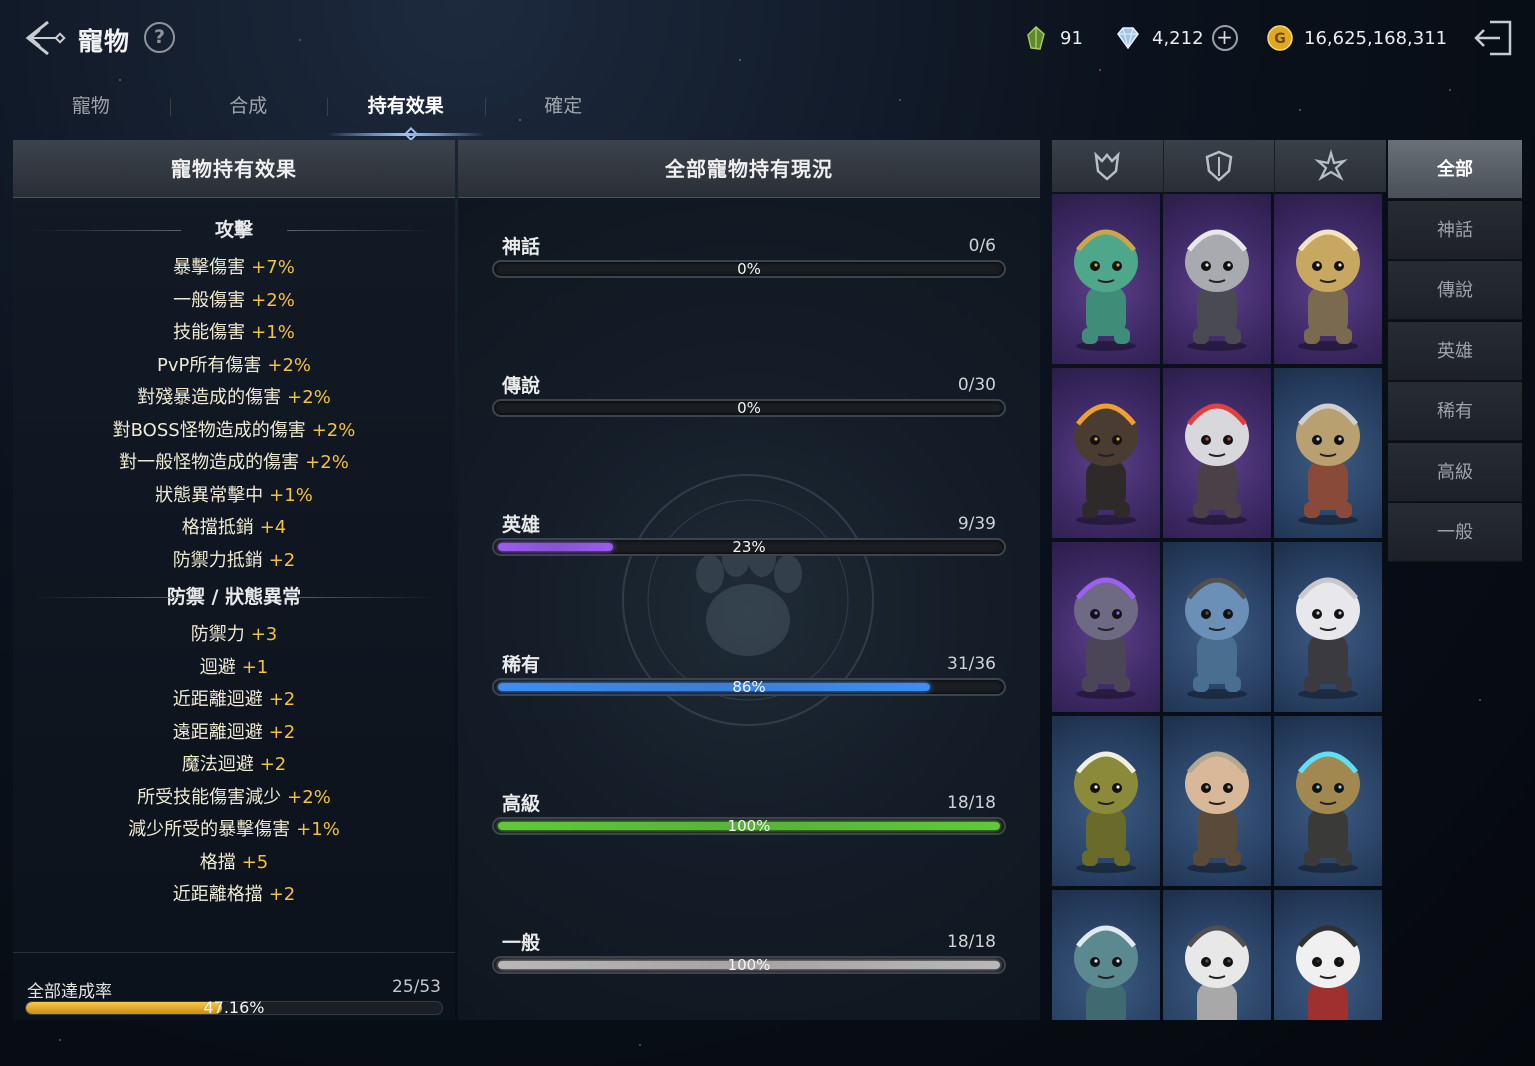  Describe the element at coordinates (209, 267) in the screenshot. I see `effect-name: 暴擊傷害` at that location.